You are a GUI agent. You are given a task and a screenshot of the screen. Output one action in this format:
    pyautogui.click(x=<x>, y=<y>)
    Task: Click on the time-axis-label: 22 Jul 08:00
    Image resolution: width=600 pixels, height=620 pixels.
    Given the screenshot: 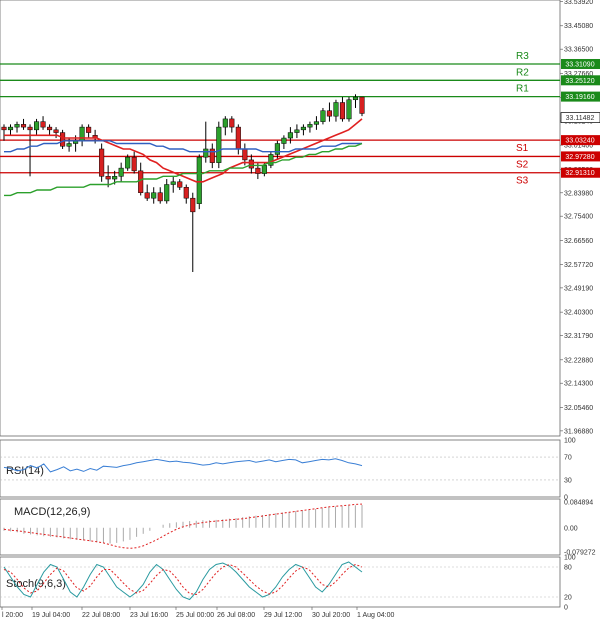 What is the action you would take?
    pyautogui.click(x=101, y=615)
    